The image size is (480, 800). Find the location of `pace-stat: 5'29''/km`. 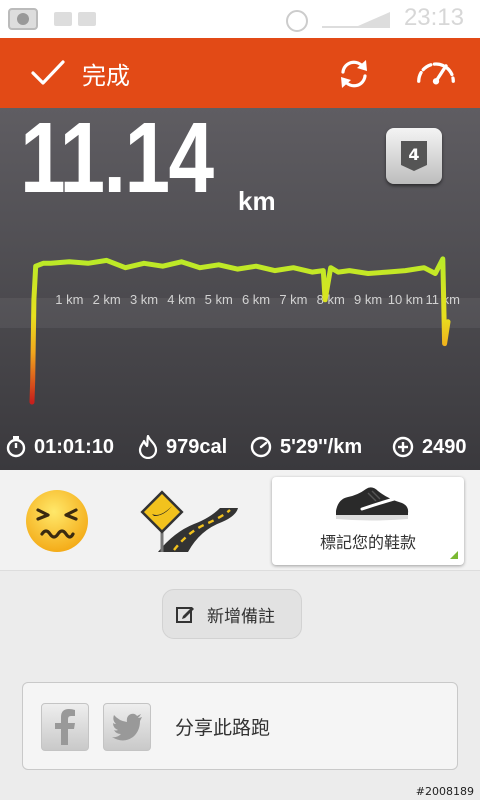

pace-stat: 5'29''/km is located at coordinates (306, 447).